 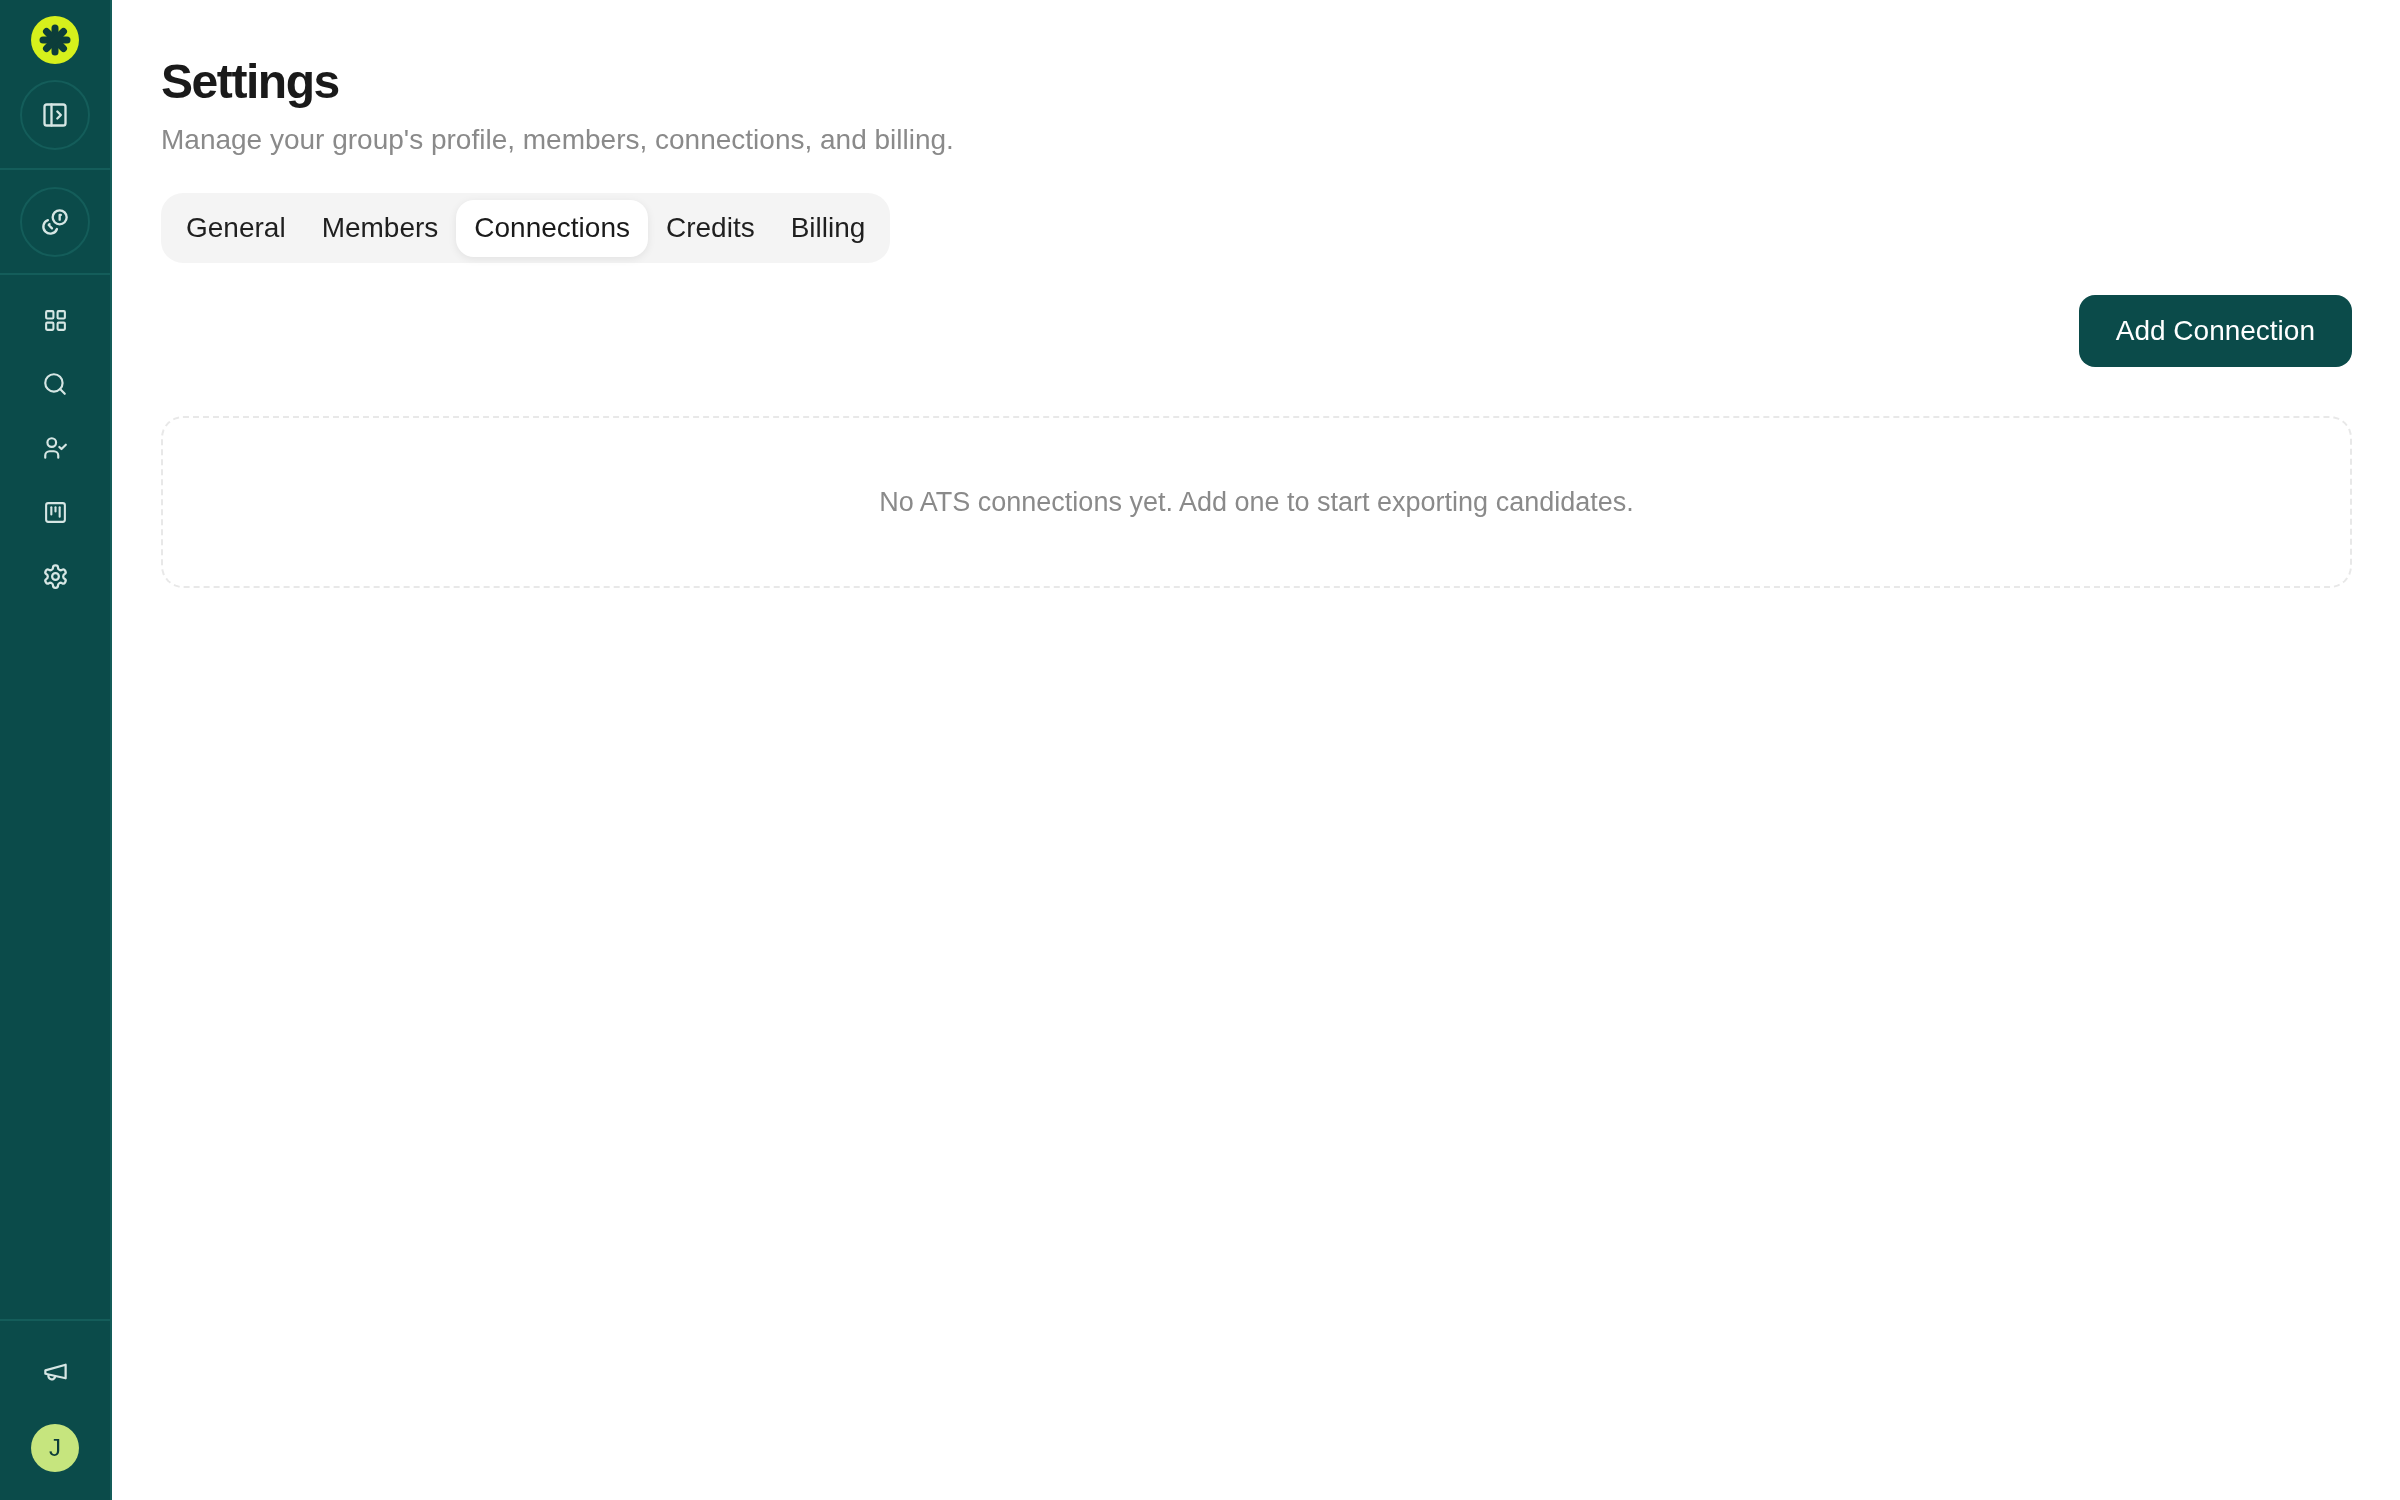 I want to click on add-connection-button: Add Connection, so click(x=2215, y=331).